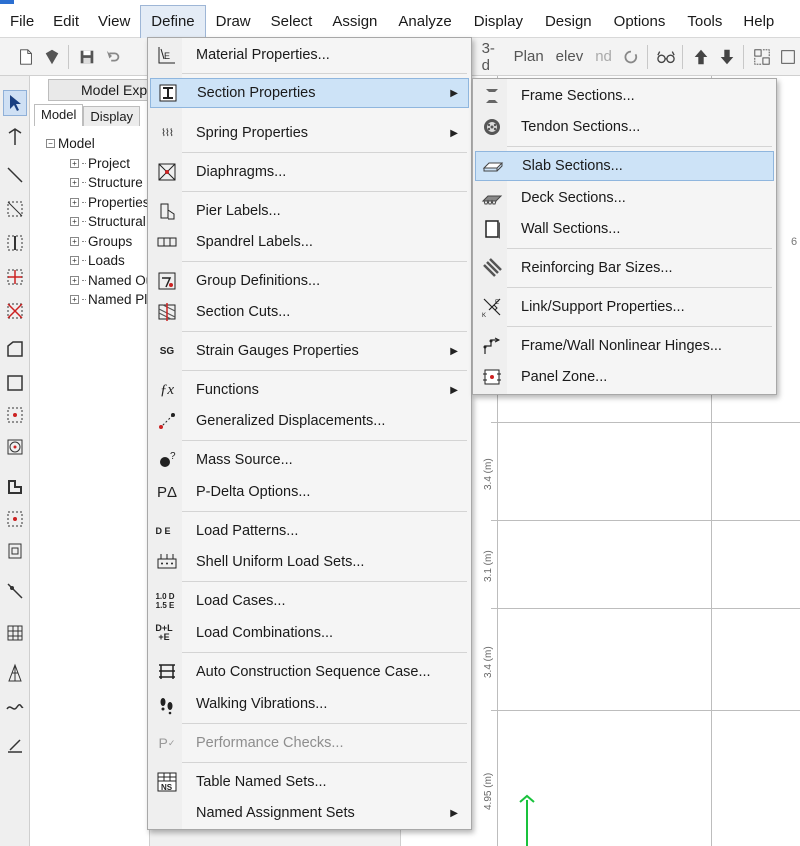  I want to click on tab-model: Model, so click(59, 115).